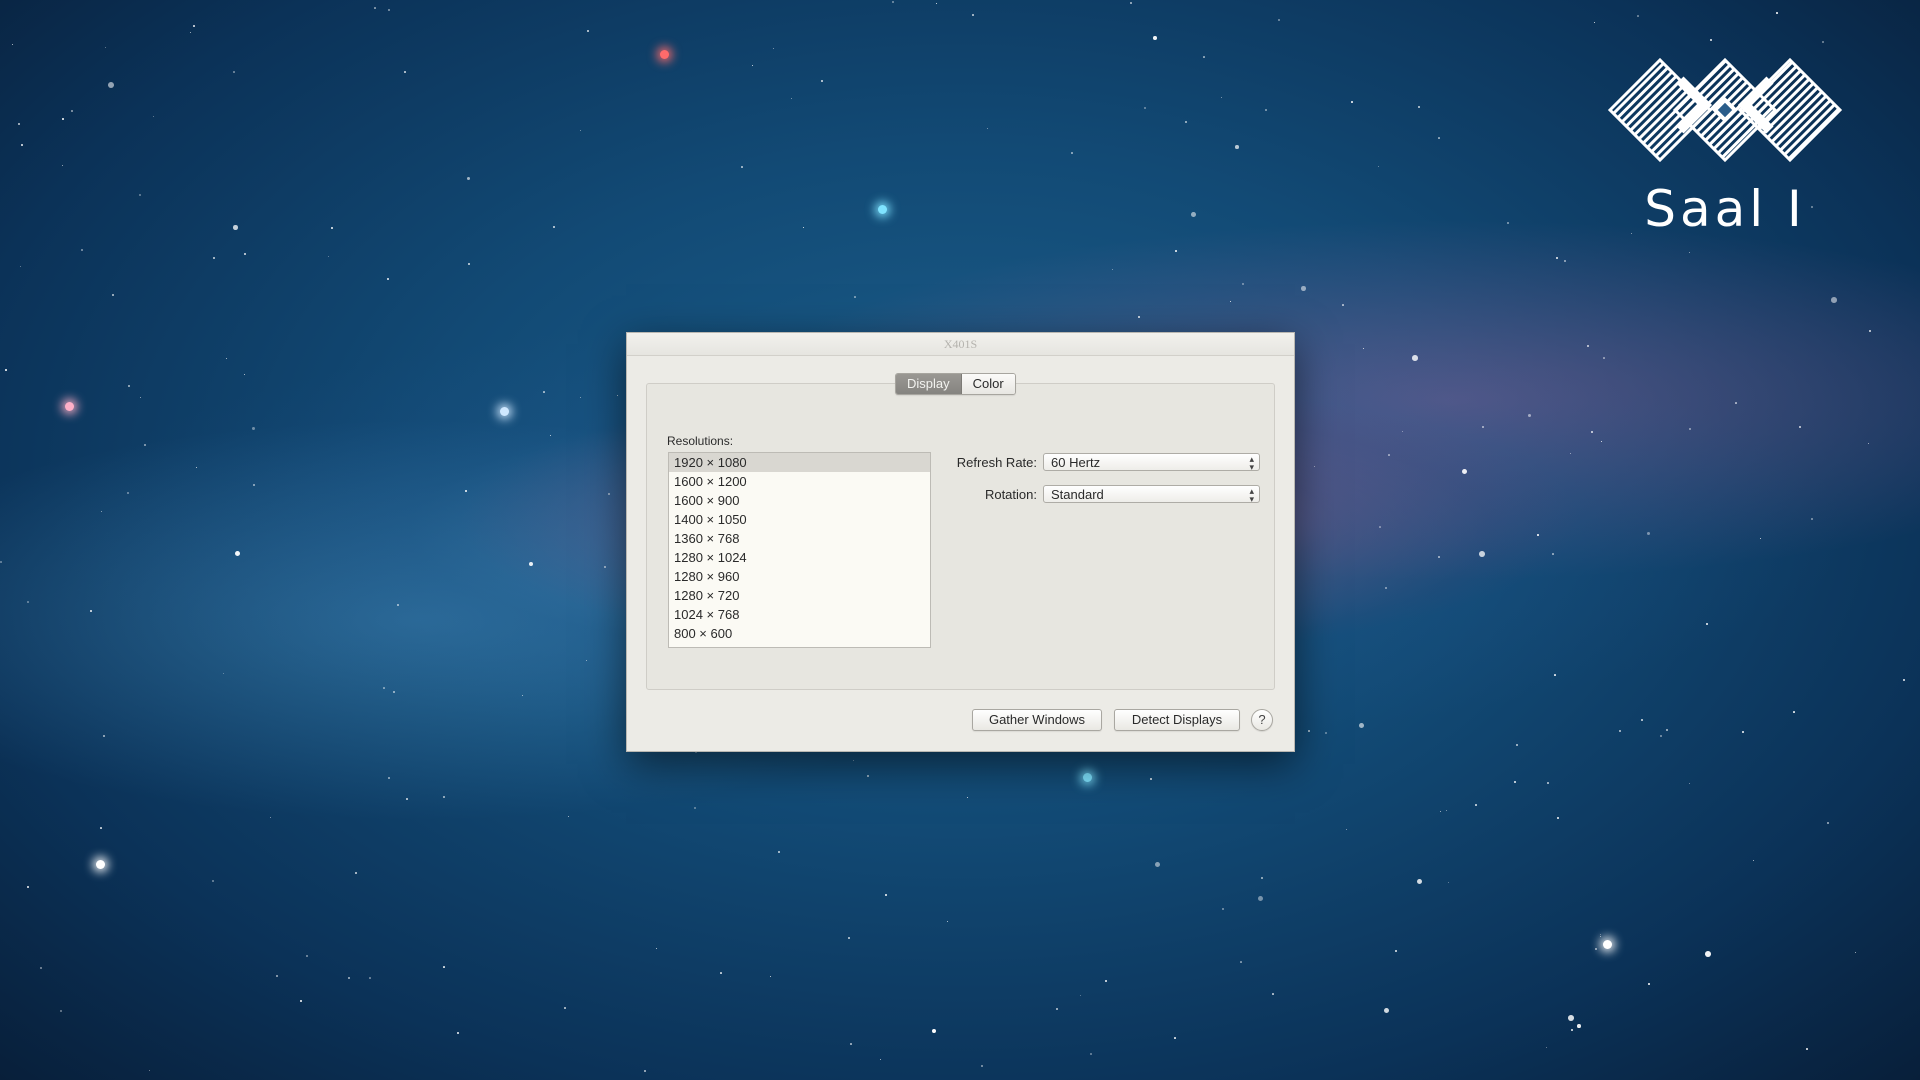  Describe the element at coordinates (799, 633) in the screenshot. I see `list-item-resolution: 800 × 600` at that location.